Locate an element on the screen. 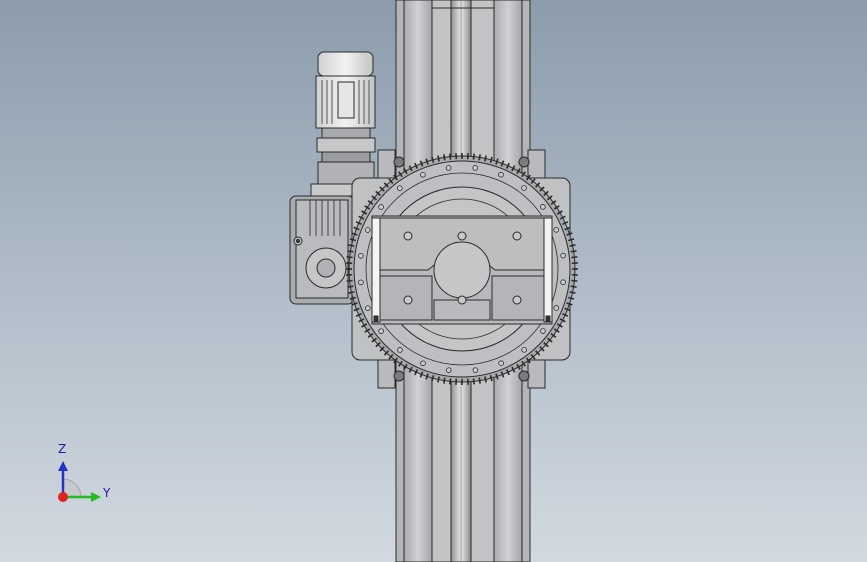  clamp-block is located at coordinates (462, 270).